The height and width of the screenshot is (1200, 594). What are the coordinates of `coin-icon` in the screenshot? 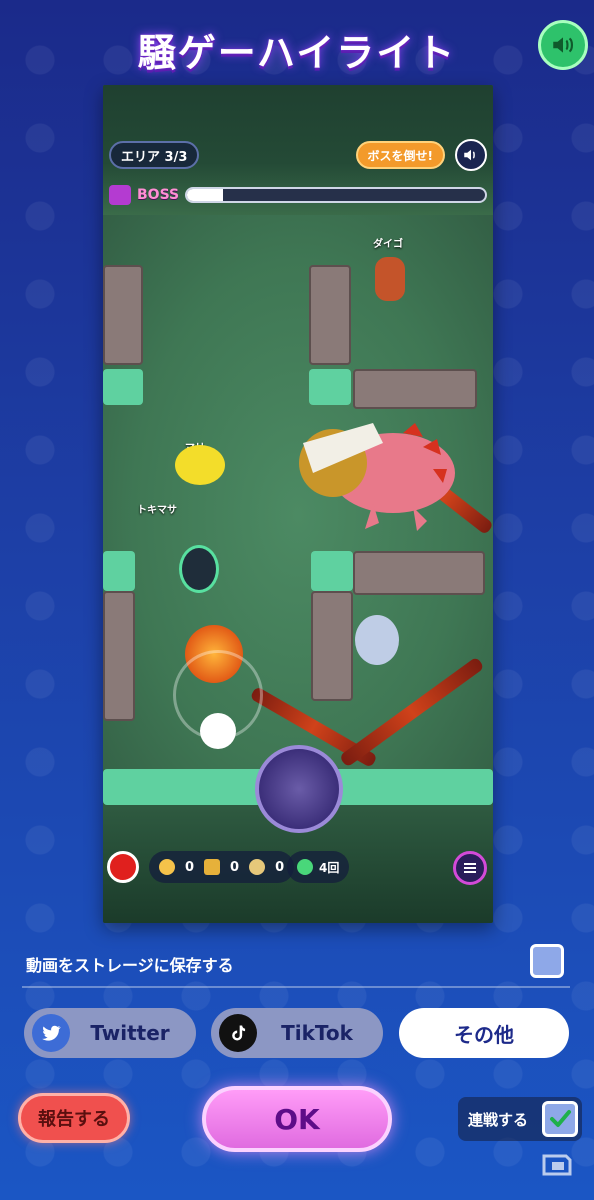 It's located at (167, 867).